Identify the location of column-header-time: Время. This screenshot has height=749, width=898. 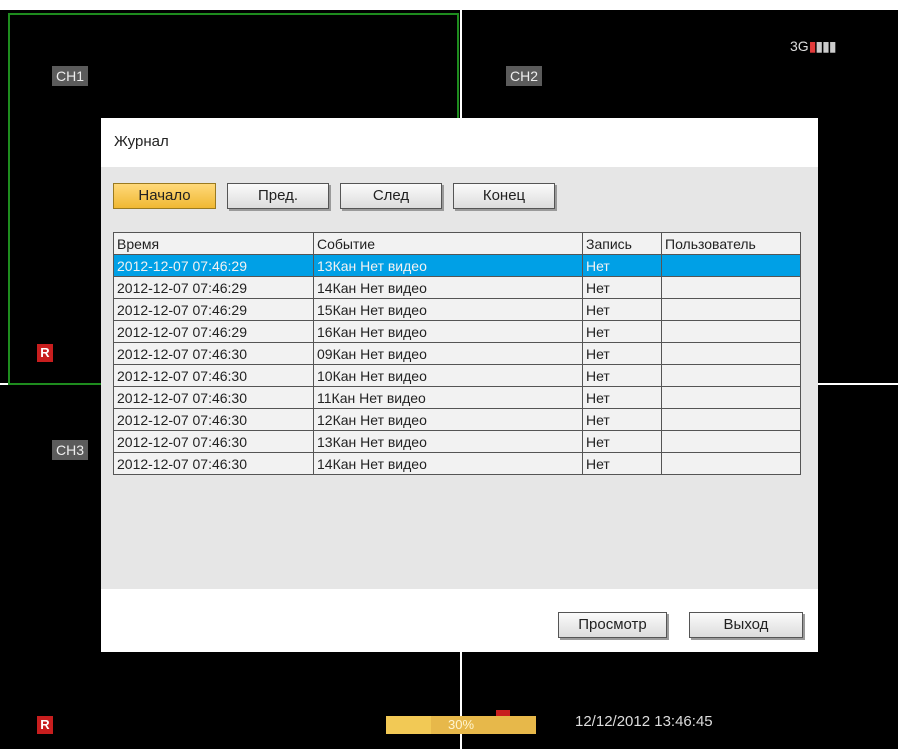
(213, 243).